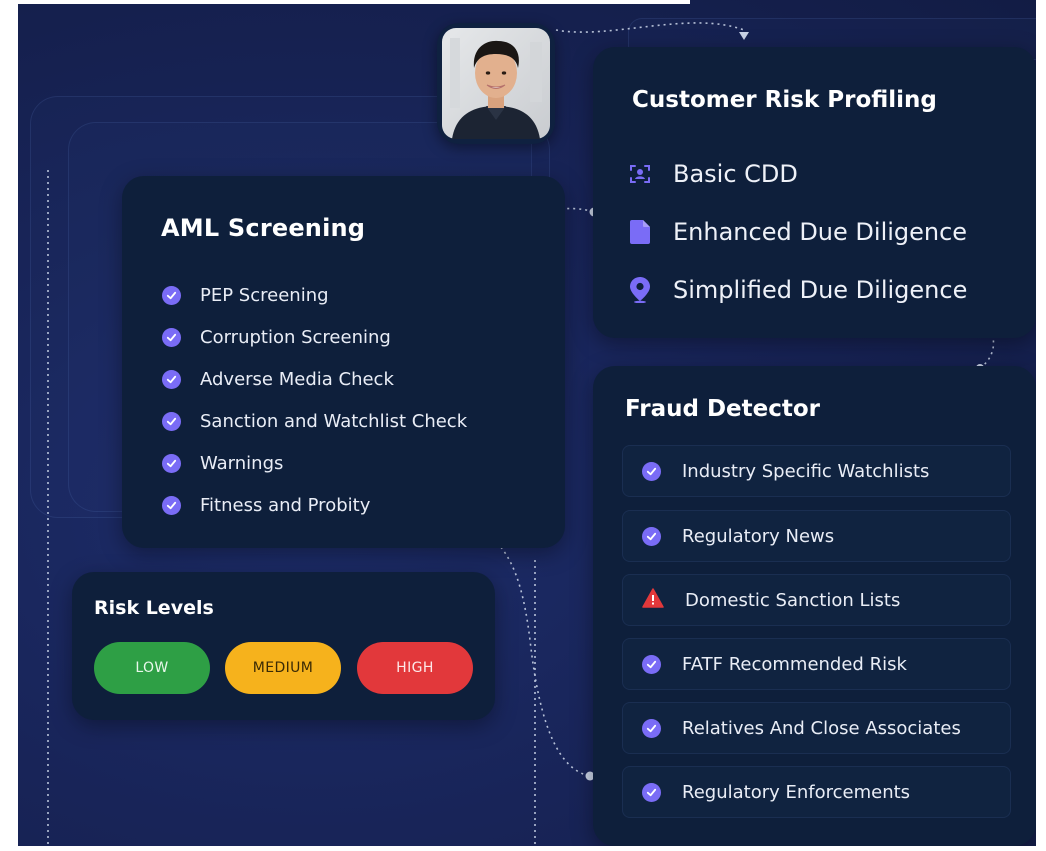 The height and width of the screenshot is (851, 1046). Describe the element at coordinates (820, 232) in the screenshot. I see `profiling-item-label: Enhanced Due Diligence` at that location.